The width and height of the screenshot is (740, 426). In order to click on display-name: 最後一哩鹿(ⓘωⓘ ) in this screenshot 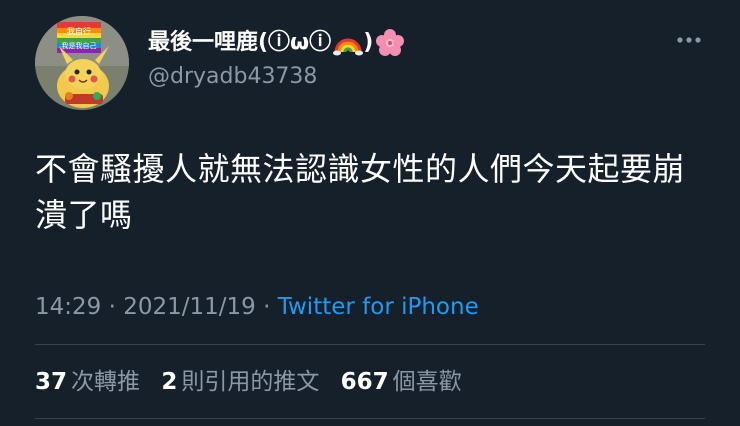, I will do `click(276, 43)`.